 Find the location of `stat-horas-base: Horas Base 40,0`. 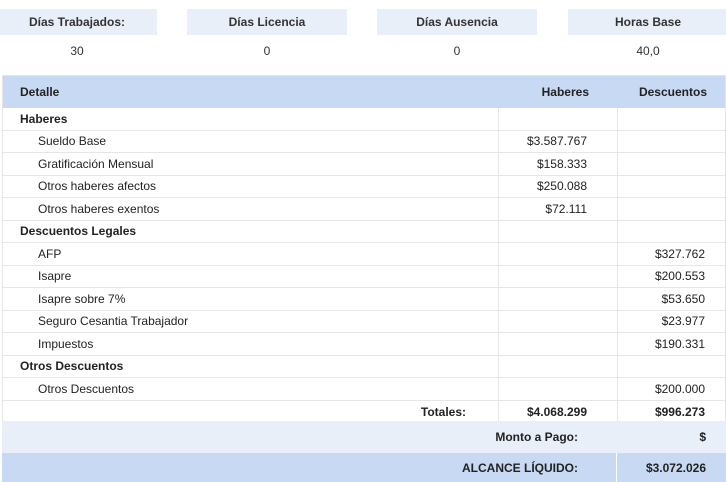

stat-horas-base: Horas Base 40,0 is located at coordinates (647, 38).